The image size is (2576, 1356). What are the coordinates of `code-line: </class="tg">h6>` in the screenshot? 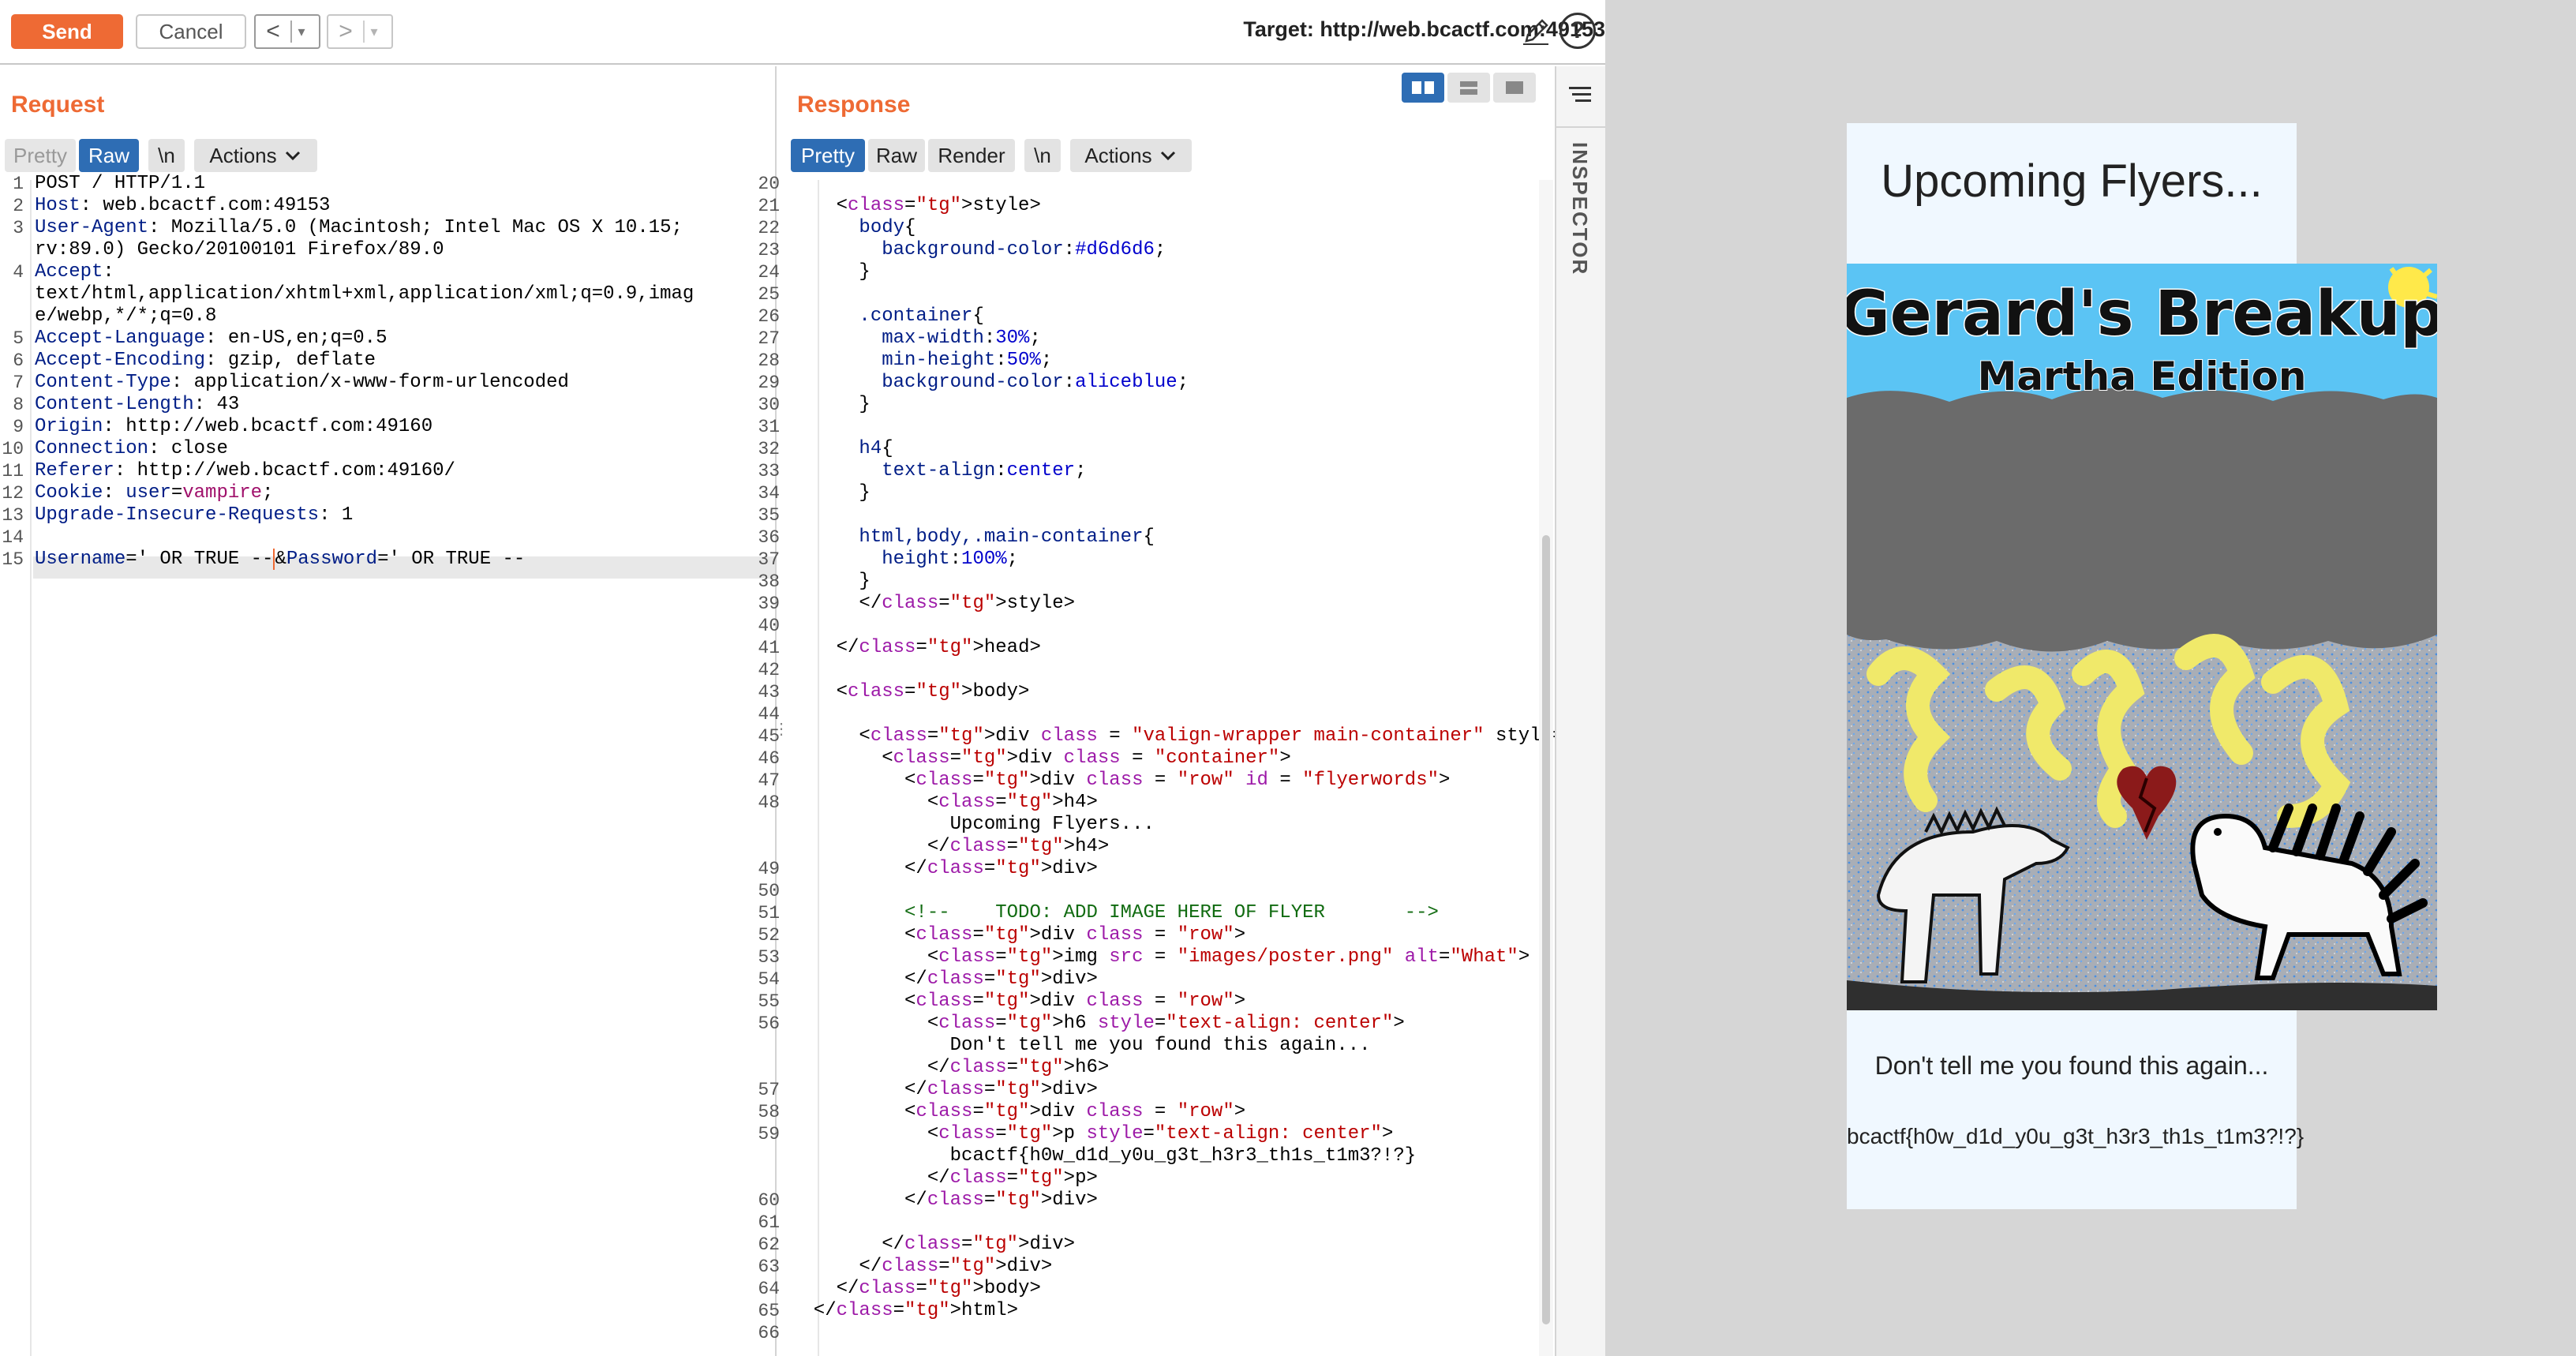 It's located at (950, 1067).